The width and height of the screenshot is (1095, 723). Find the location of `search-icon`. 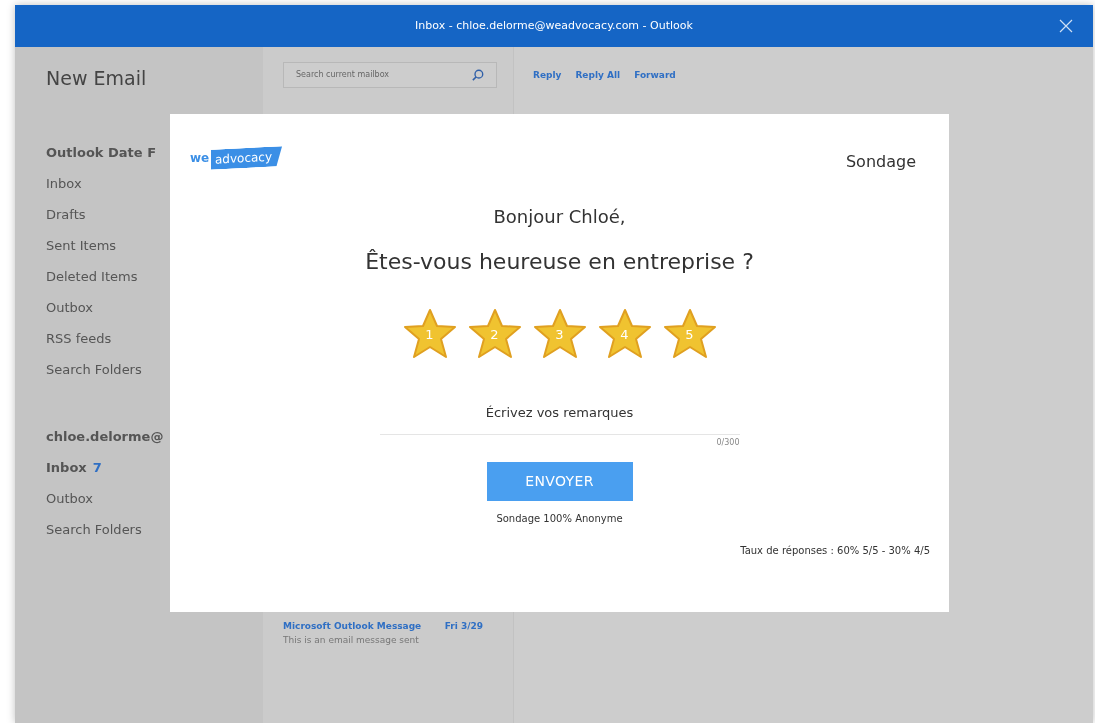

search-icon is located at coordinates (478, 75).